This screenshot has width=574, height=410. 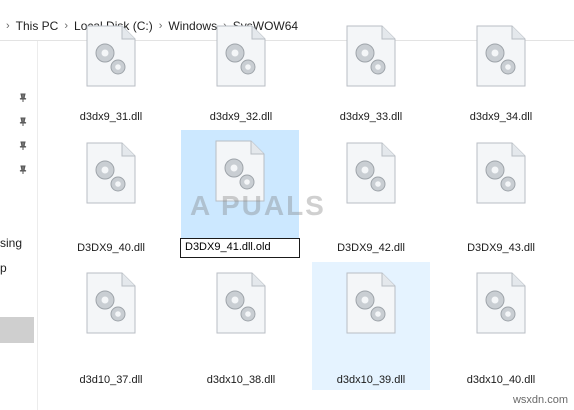 I want to click on file-item: d3d10_37.dll, so click(x=111, y=326).